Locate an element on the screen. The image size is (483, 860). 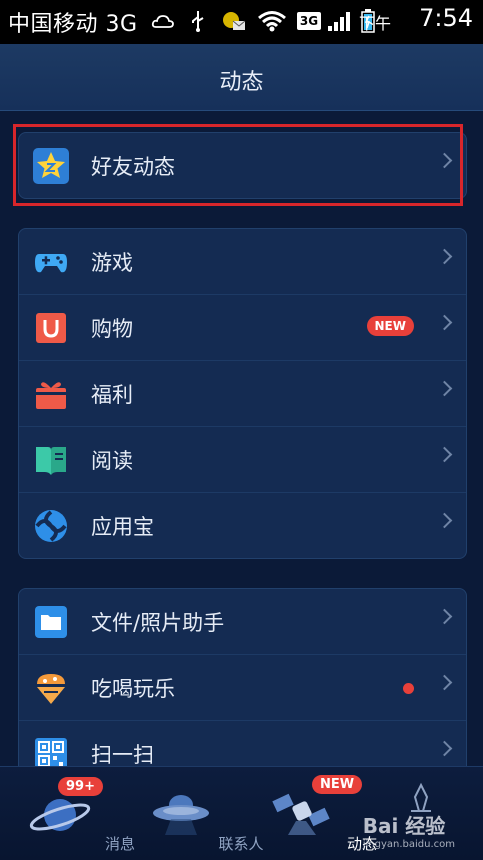
qr-code-icon is located at coordinates (51, 751).